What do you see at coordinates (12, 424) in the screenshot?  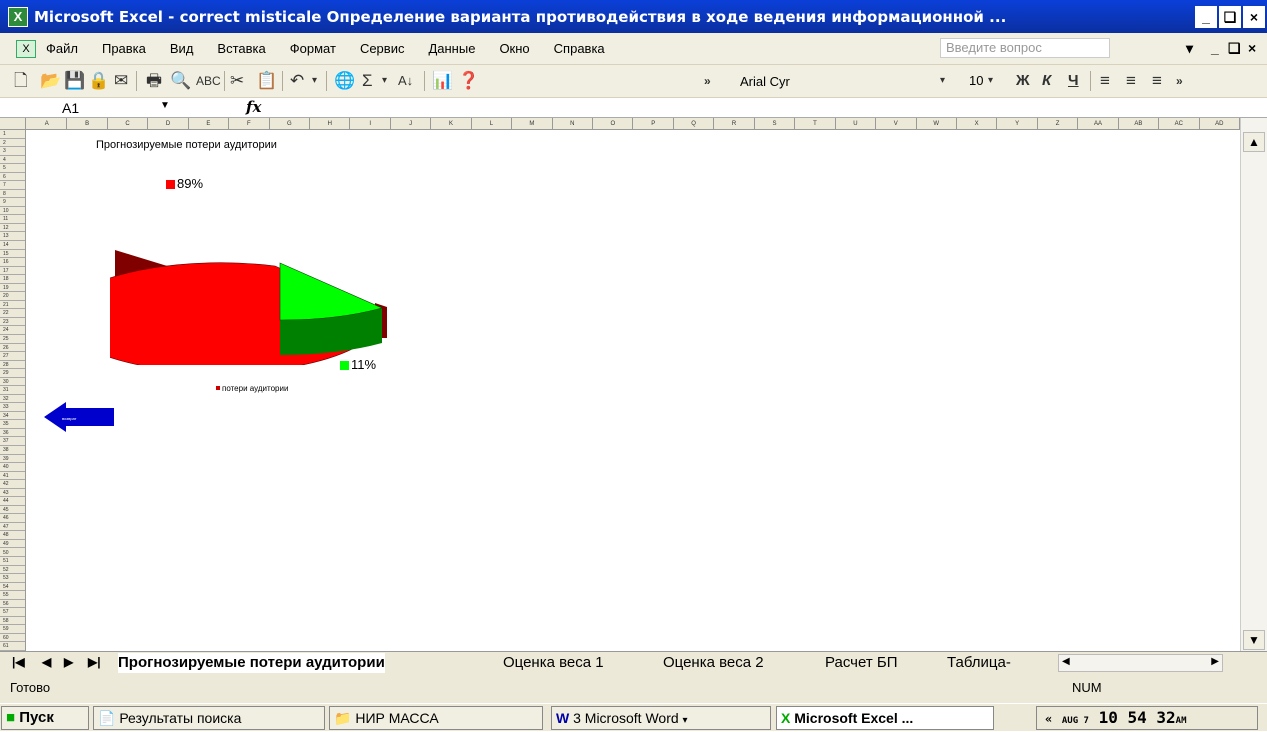 I see `row-header-35: 35` at bounding box center [12, 424].